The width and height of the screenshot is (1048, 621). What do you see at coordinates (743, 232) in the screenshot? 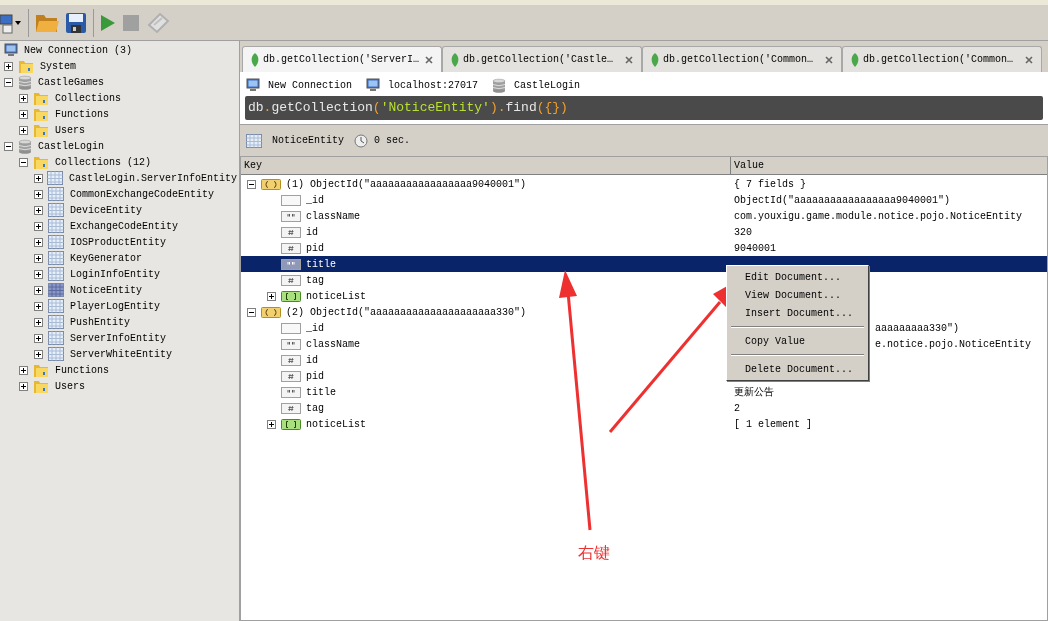
I see `value-cell: 320` at bounding box center [743, 232].